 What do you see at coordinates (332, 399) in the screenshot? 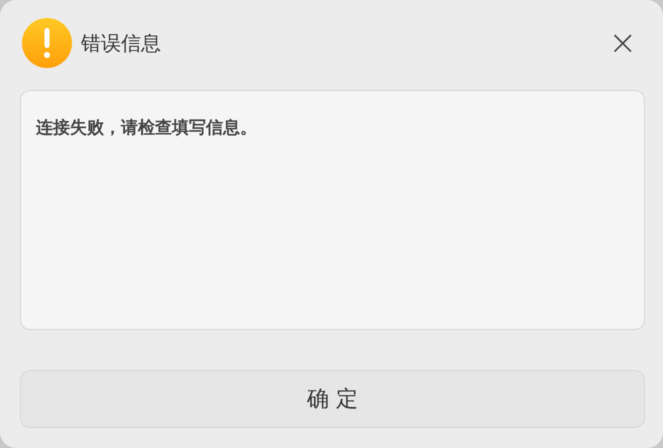
I see `ok-button: 确 定` at bounding box center [332, 399].